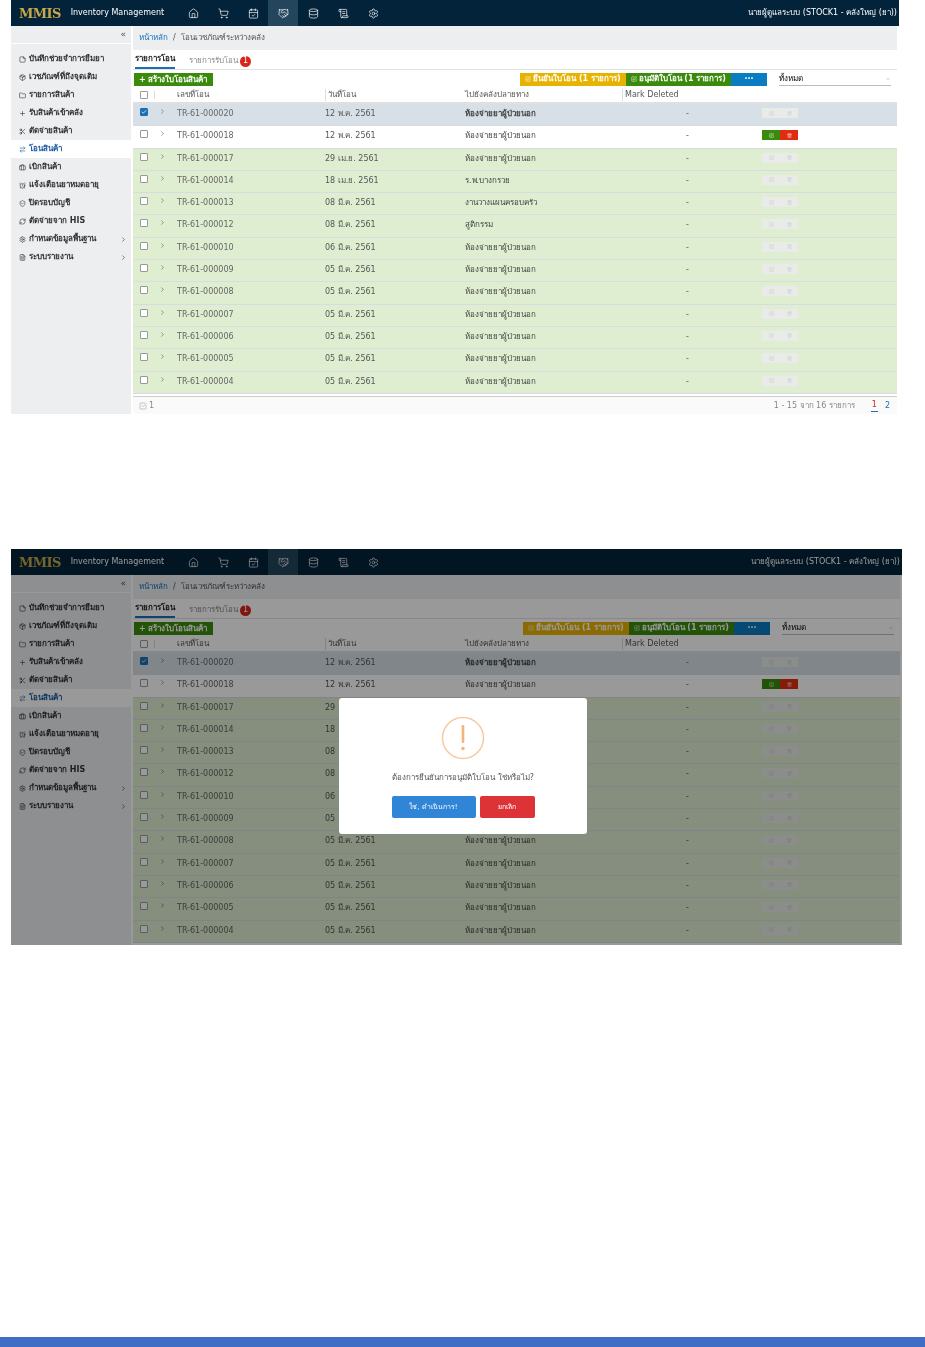 The height and width of the screenshot is (1347, 925). What do you see at coordinates (350, 247) in the screenshot?
I see `table-cell: 06 มี.ค. 2561` at bounding box center [350, 247].